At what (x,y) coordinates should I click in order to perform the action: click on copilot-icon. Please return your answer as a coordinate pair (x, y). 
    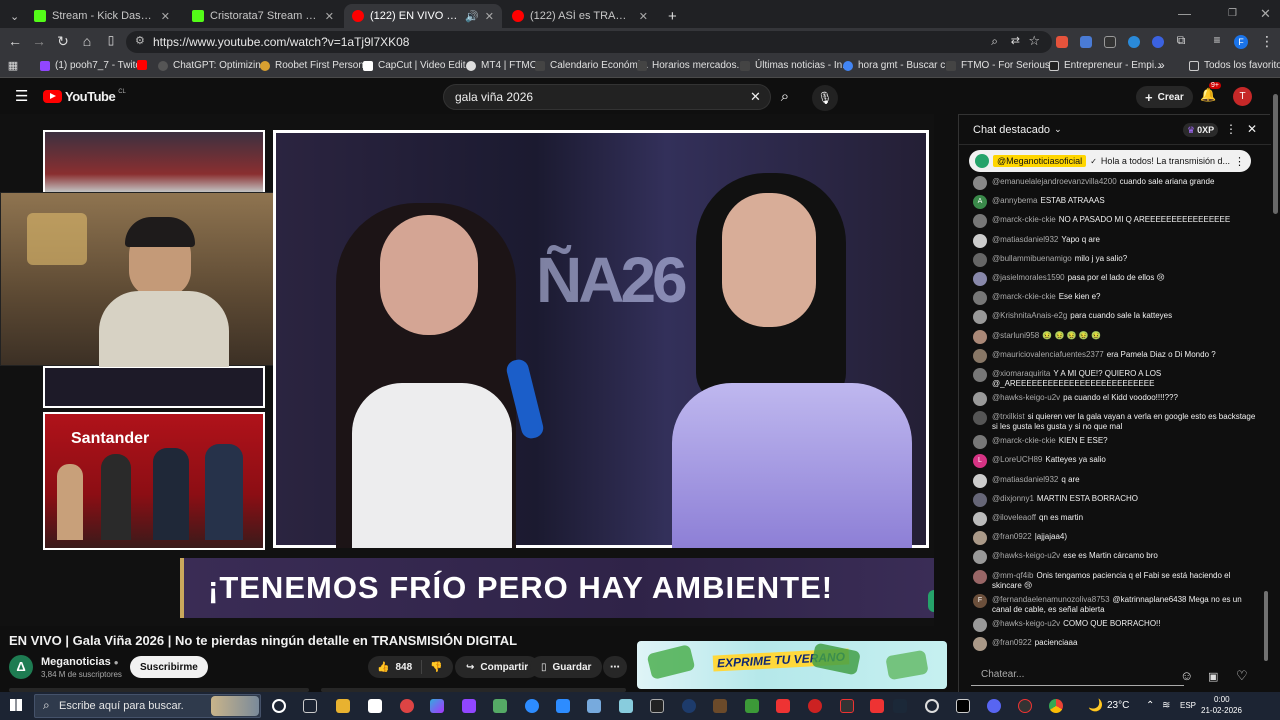
    Looking at the image, I should click on (437, 706).